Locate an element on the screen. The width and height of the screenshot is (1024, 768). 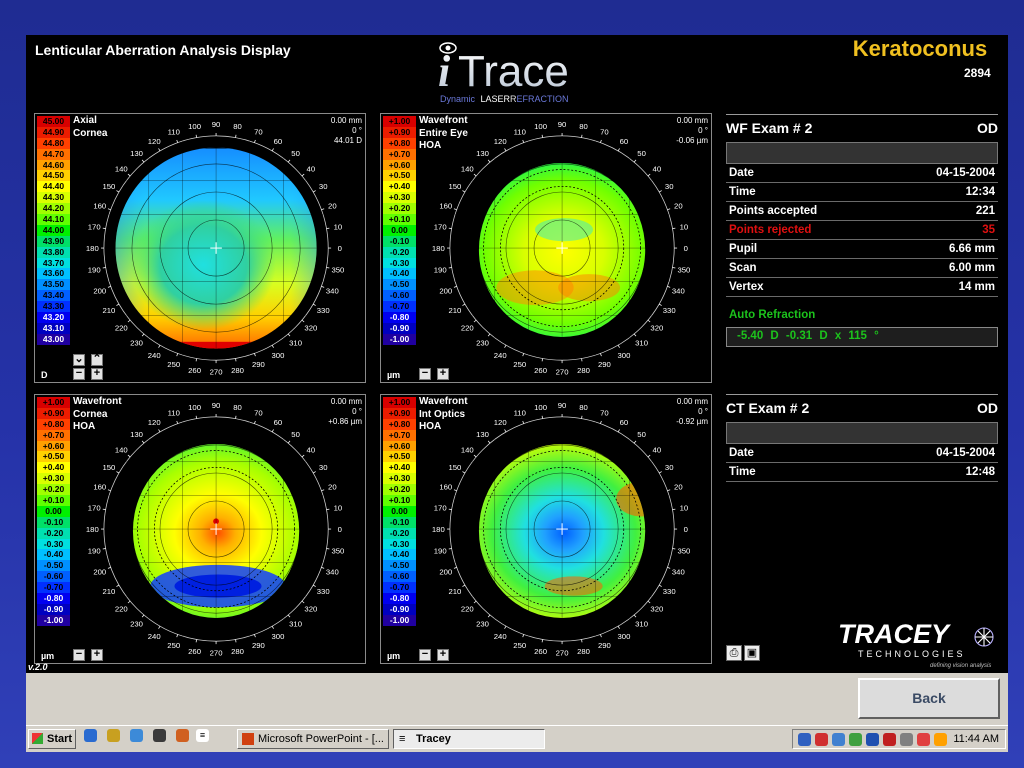
angle-label: 230 is located at coordinates (136, 343).